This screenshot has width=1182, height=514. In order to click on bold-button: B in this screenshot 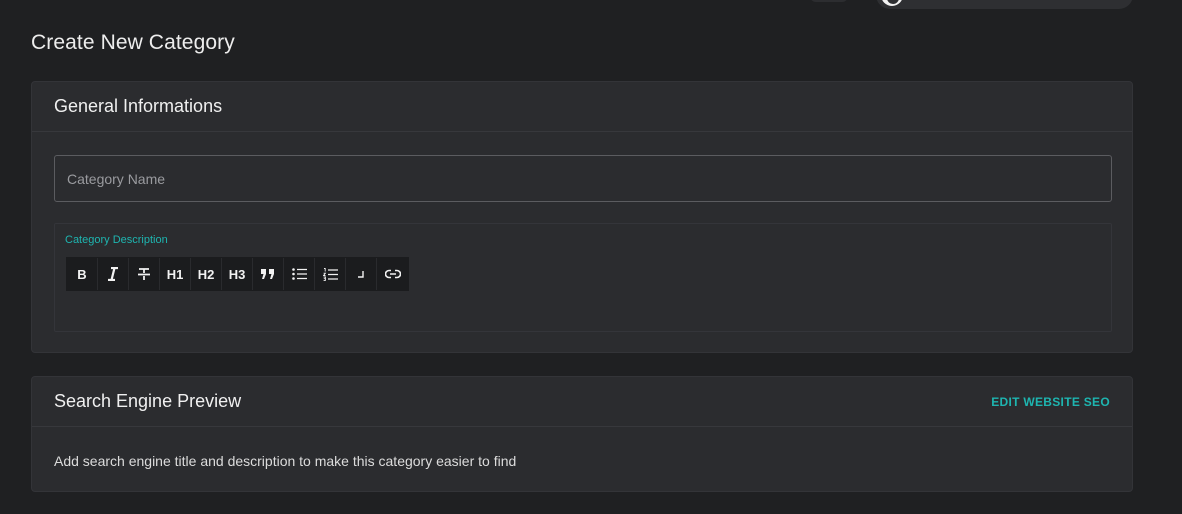, I will do `click(82, 274)`.